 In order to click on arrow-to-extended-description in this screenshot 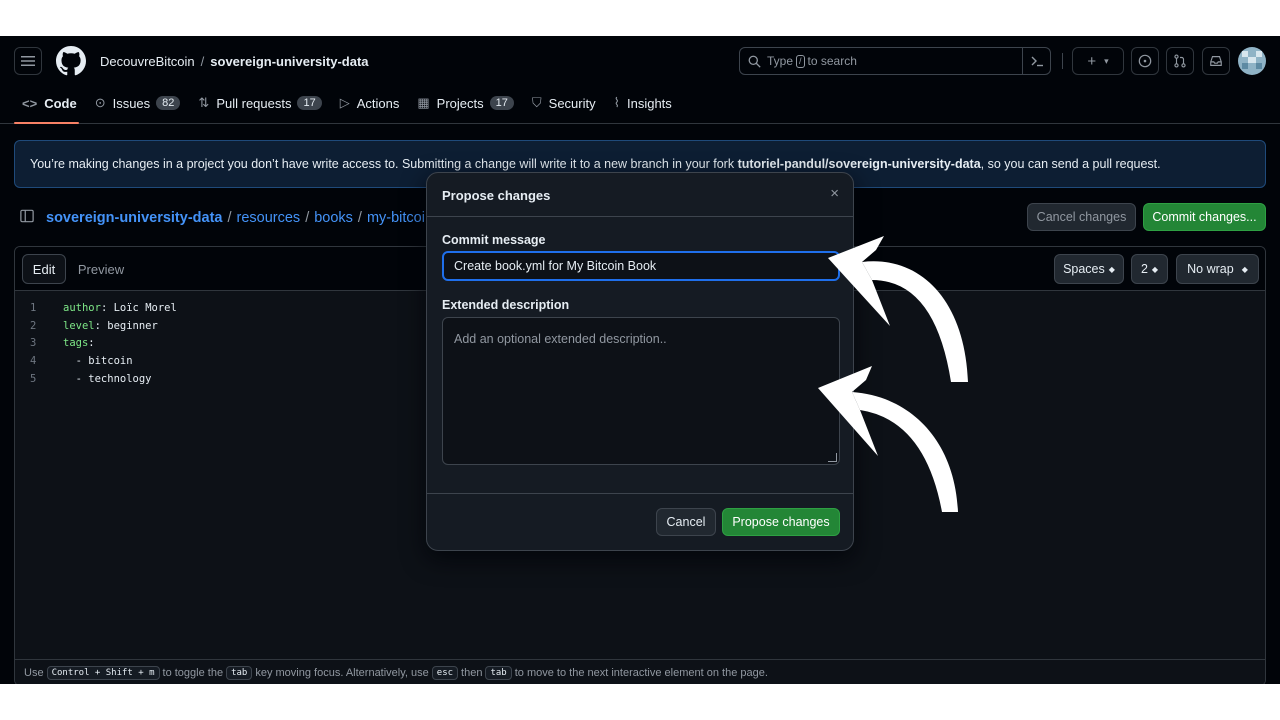, I will do `click(888, 439)`.